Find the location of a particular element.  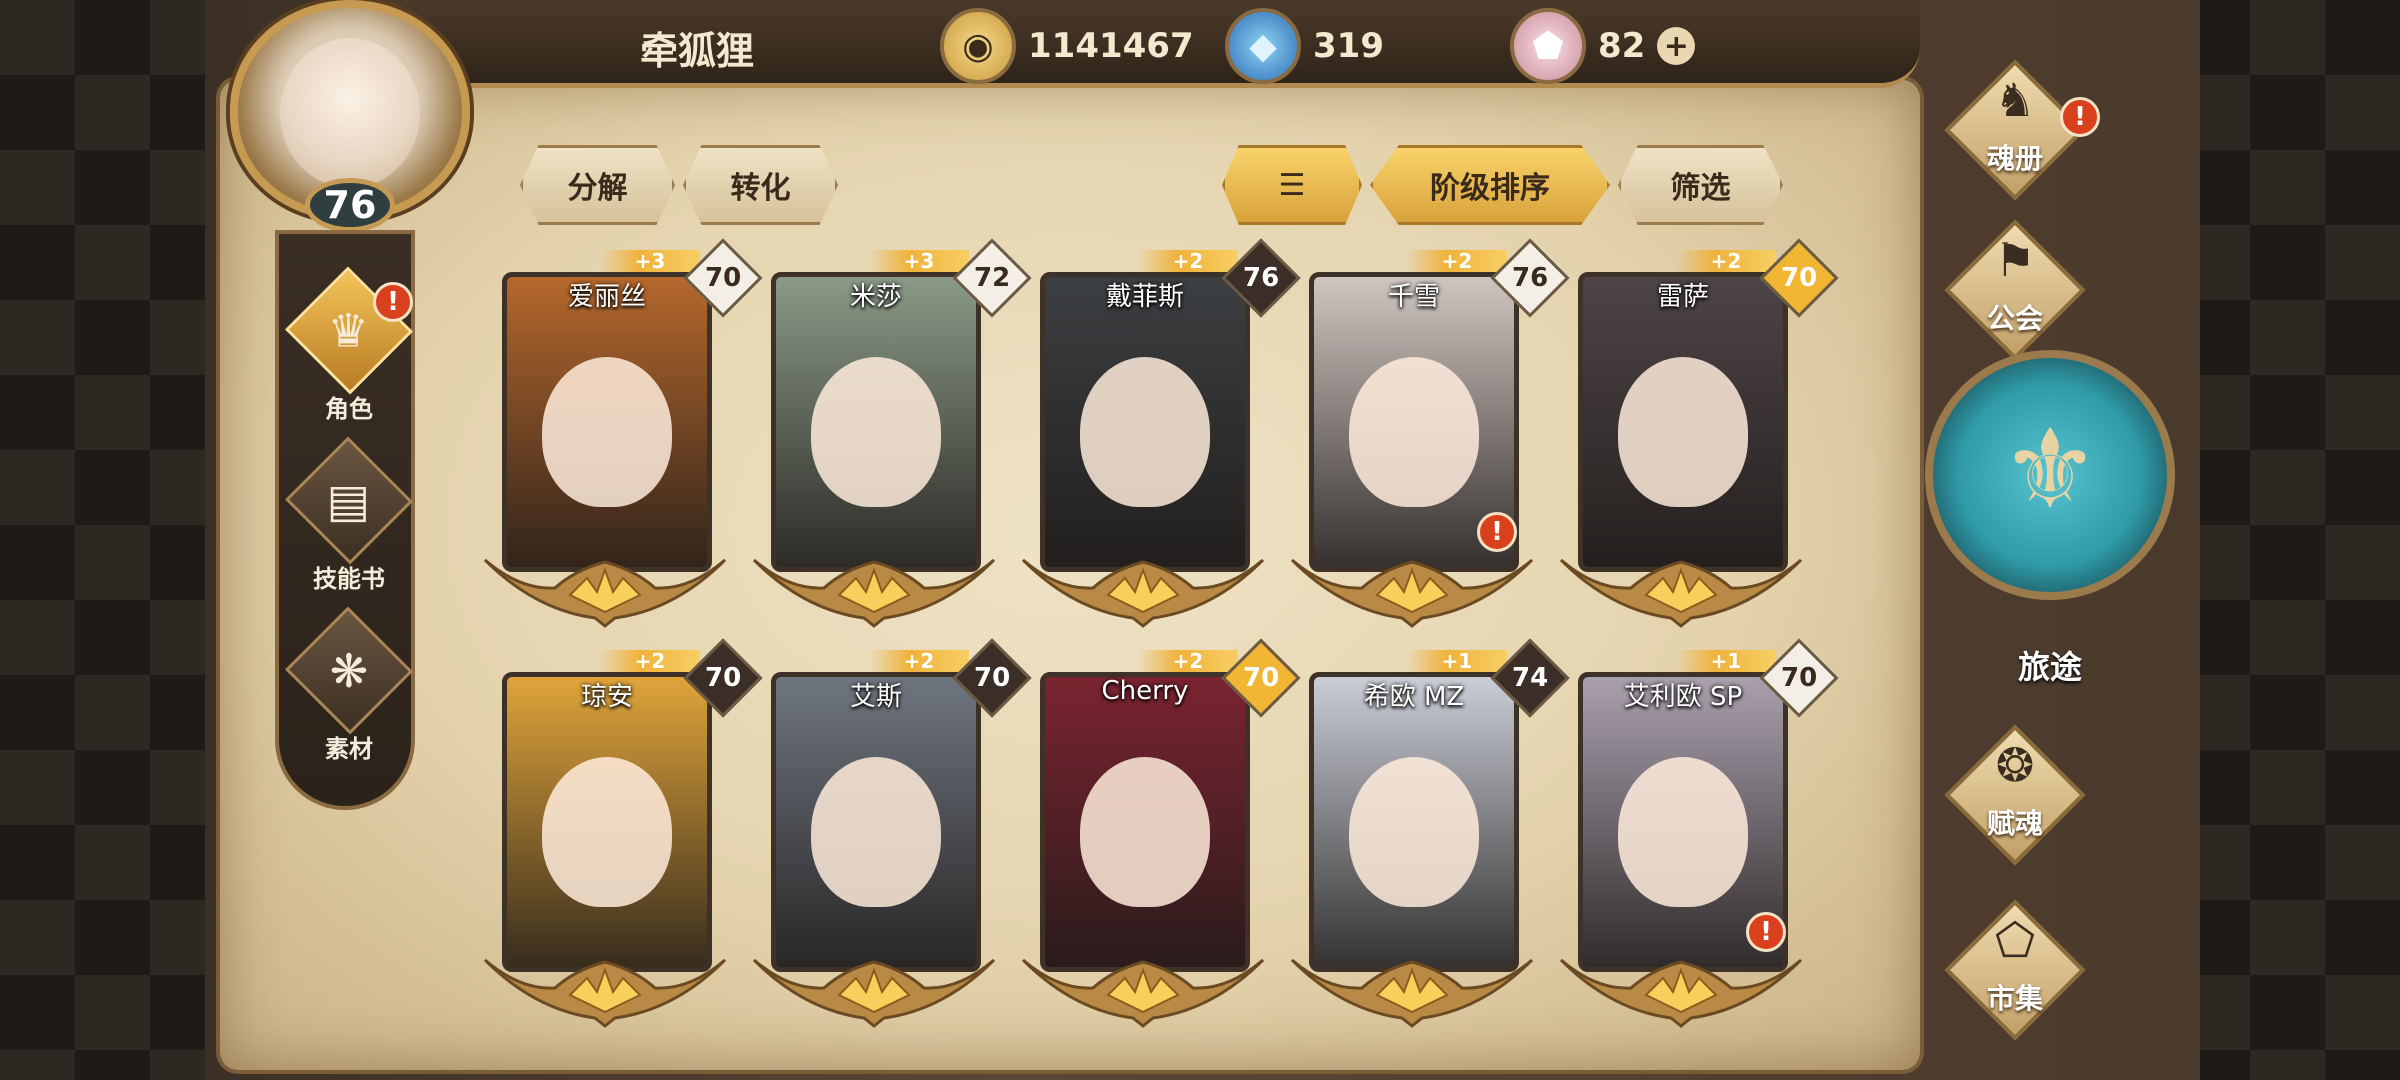

crystal-value: 319 is located at coordinates (1348, 46).